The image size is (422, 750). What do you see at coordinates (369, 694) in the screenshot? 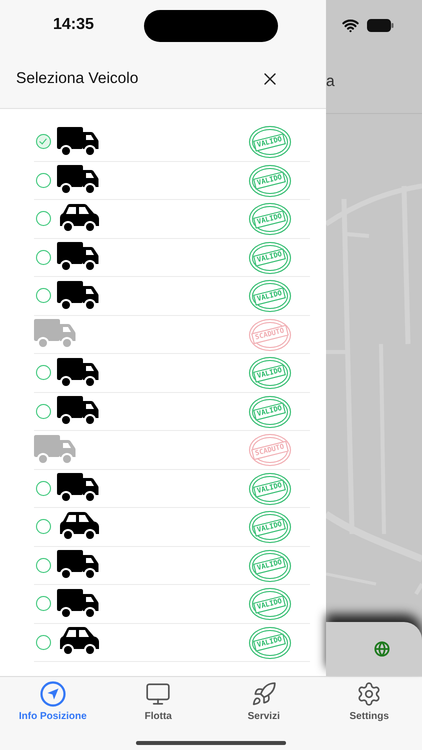
I see `settings-icon` at bounding box center [369, 694].